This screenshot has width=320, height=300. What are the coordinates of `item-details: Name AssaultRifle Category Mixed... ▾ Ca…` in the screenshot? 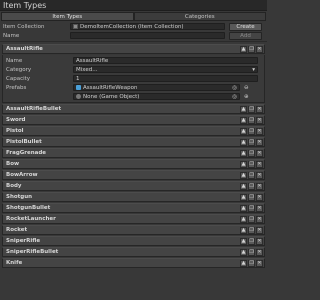 It's located at (133, 79).